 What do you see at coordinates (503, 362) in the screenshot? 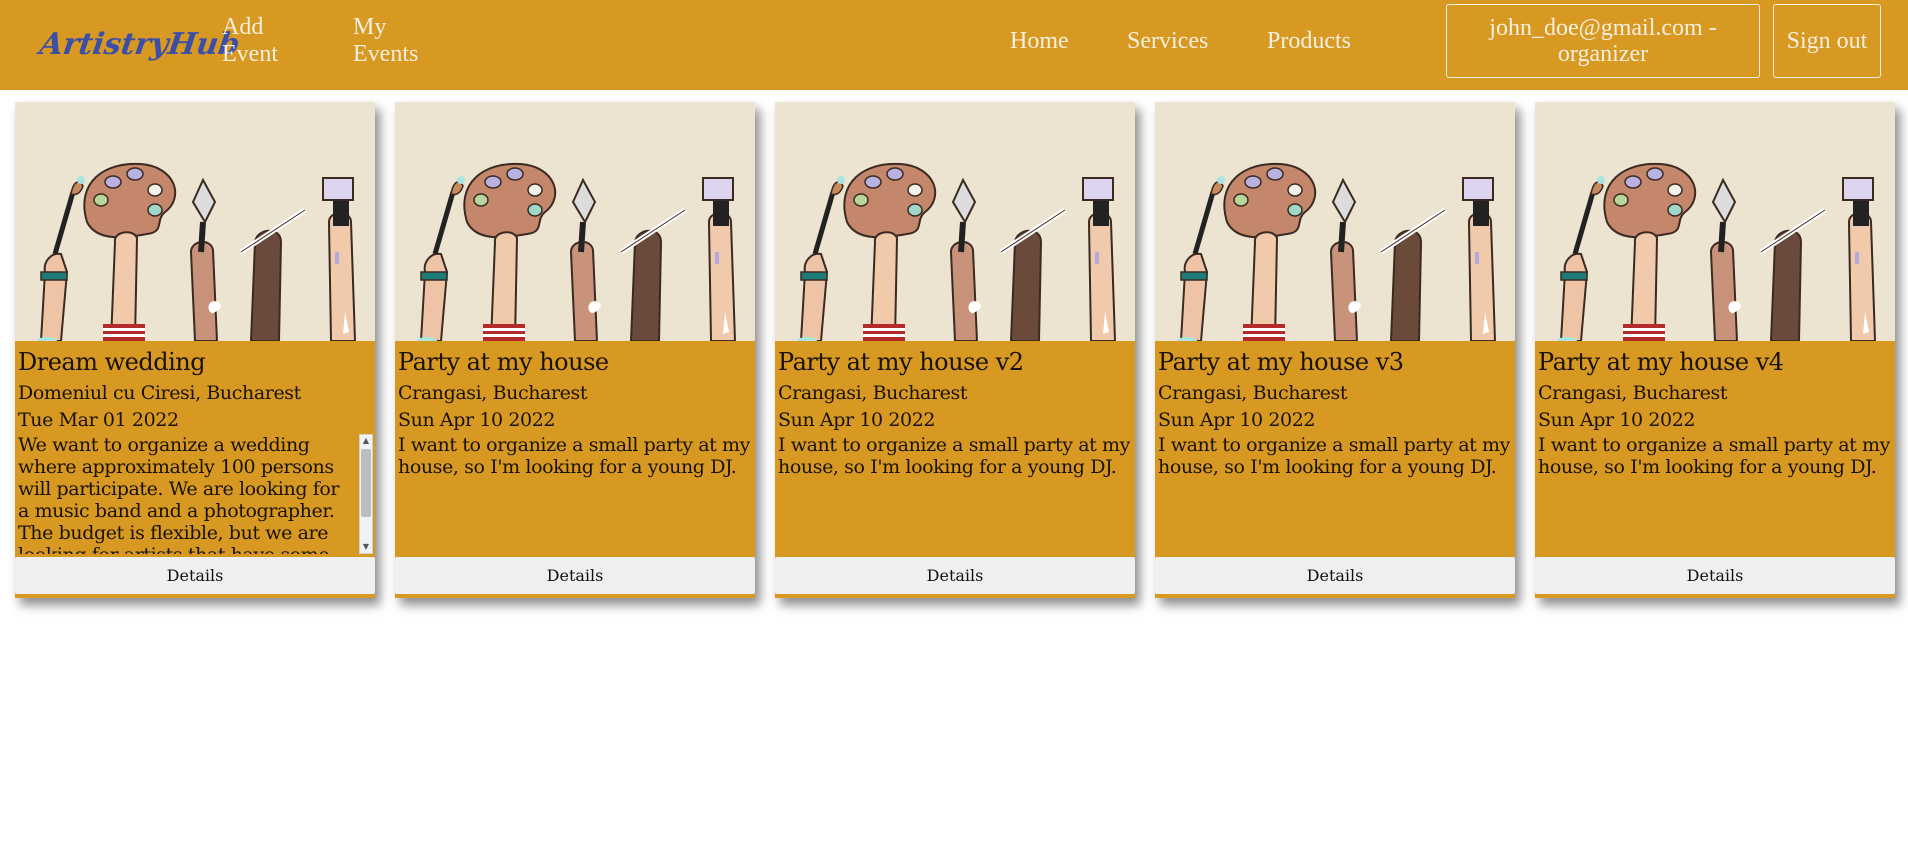
I see `event-title: Party at my house` at bounding box center [503, 362].